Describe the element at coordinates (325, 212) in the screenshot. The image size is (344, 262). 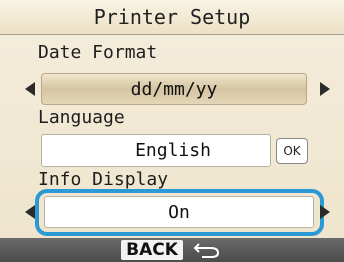
I see `info-display-right-arrow-icon` at that location.